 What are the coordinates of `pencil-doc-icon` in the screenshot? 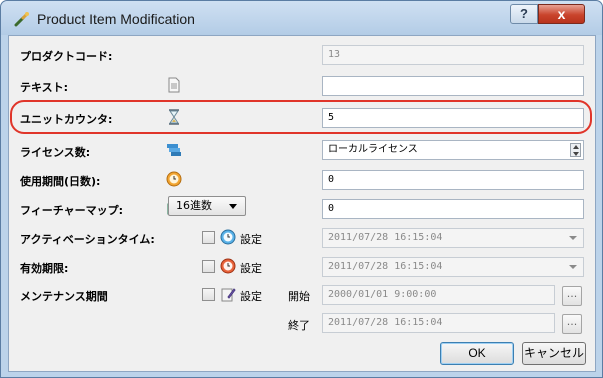 It's located at (228, 295).